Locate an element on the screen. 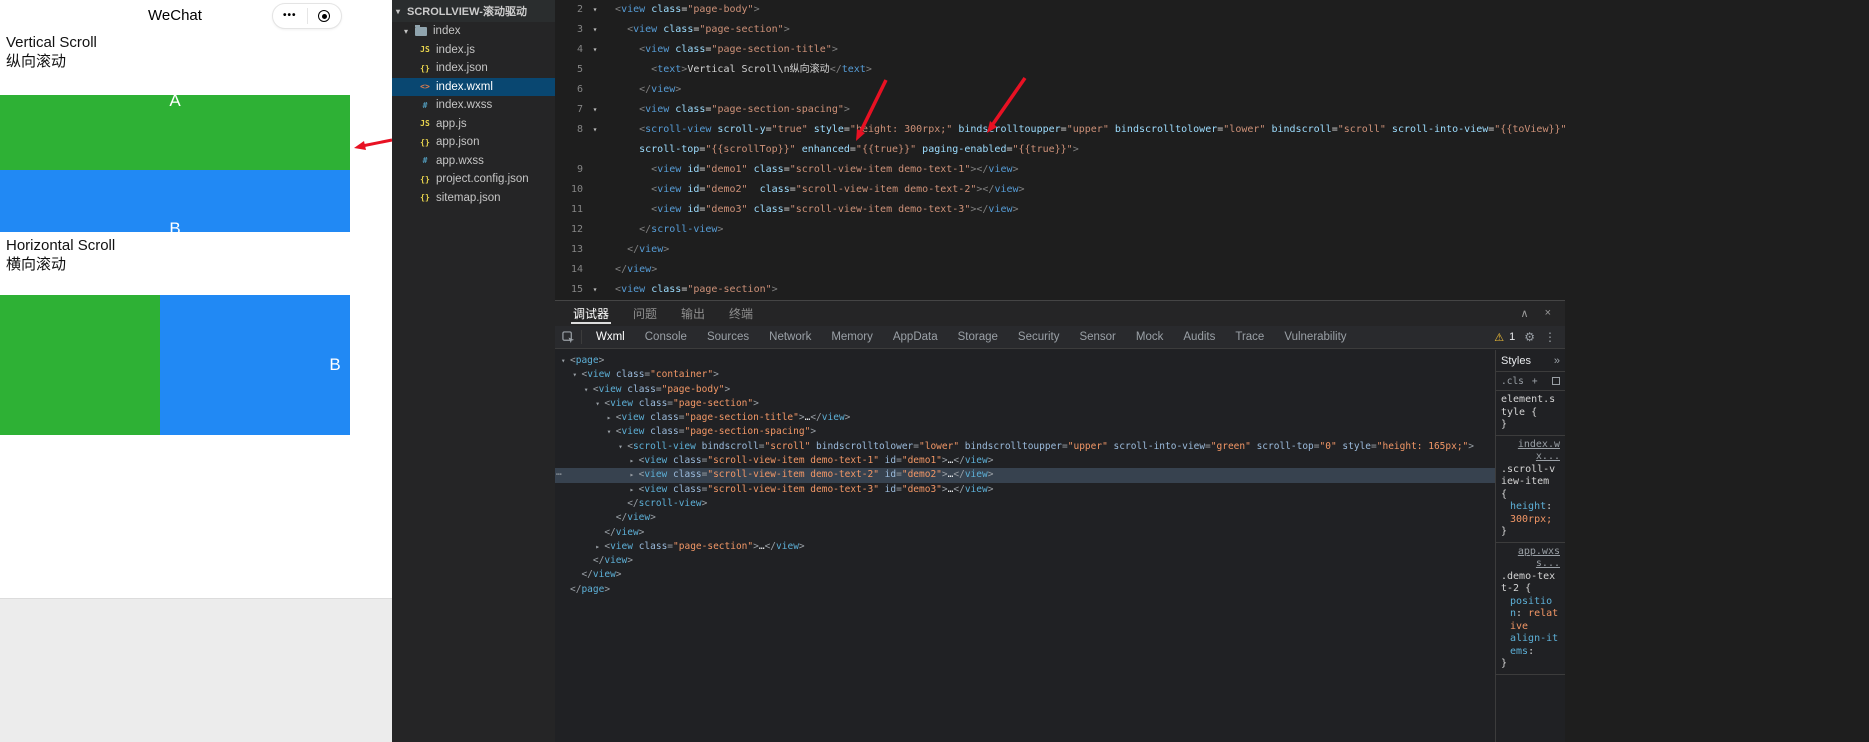 The image size is (1869, 742). devtools-tab: Sensor is located at coordinates (1097, 337).